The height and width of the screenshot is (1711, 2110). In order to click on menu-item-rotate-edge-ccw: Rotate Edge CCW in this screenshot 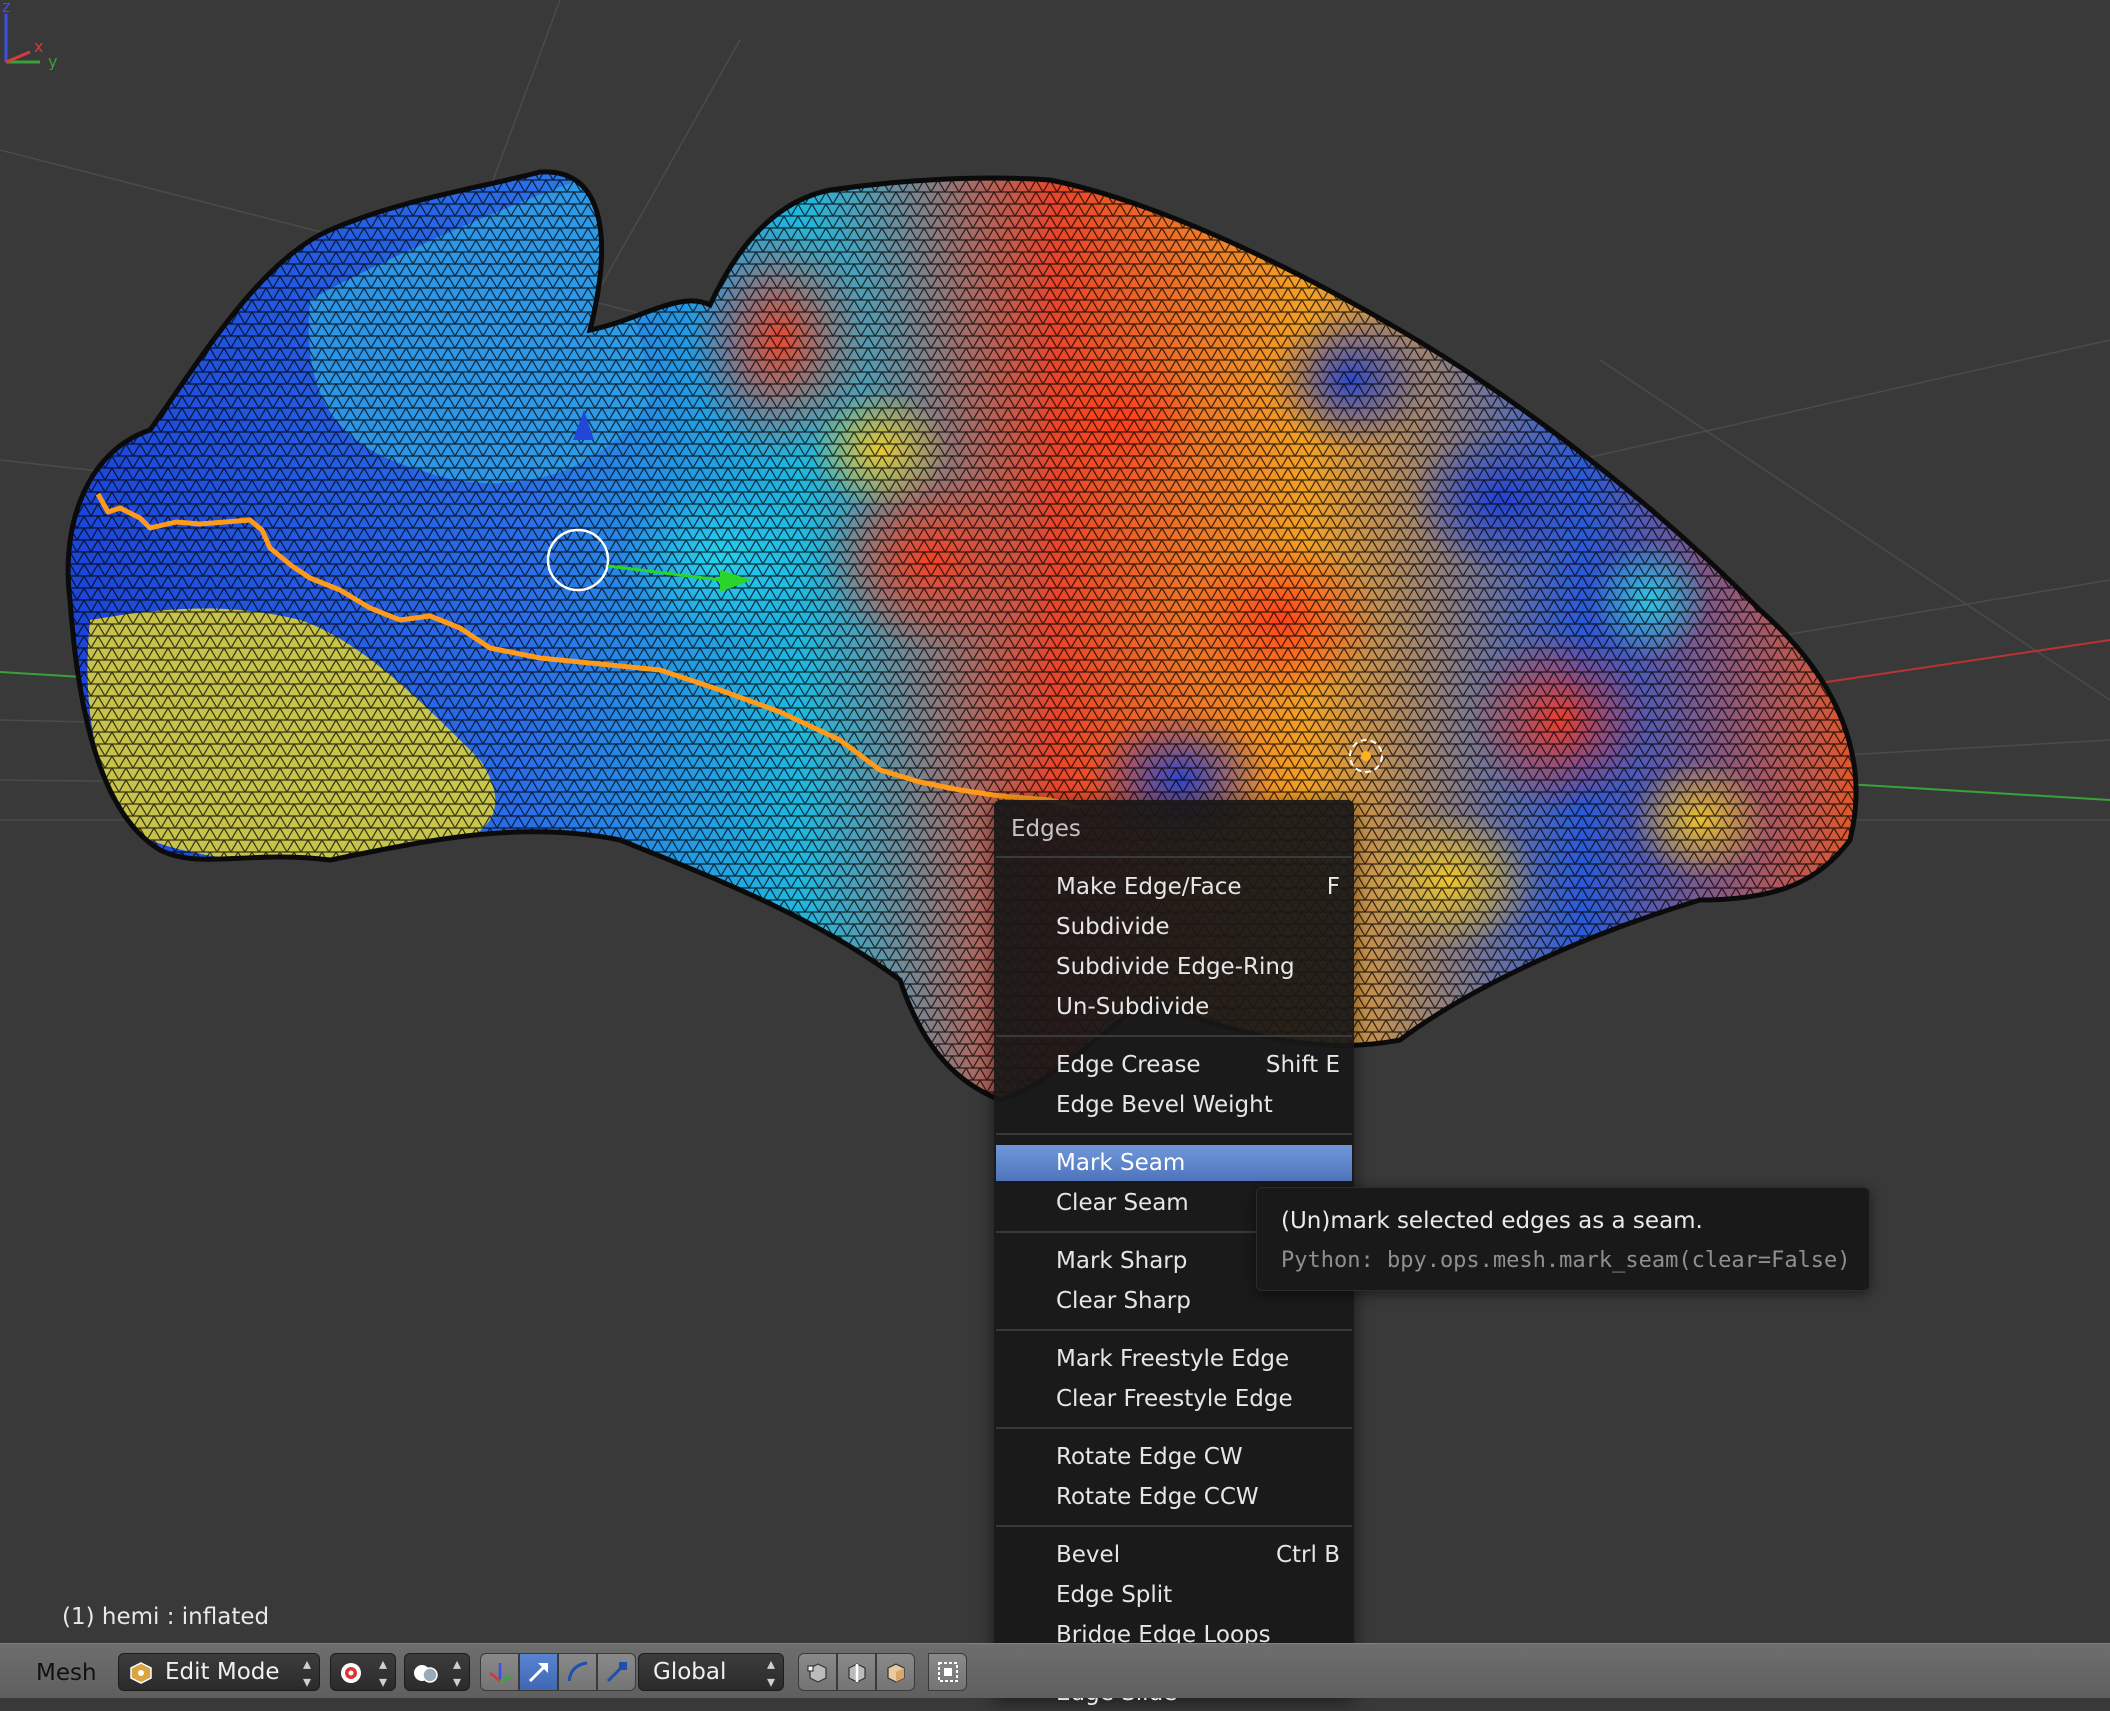, I will do `click(1174, 1497)`.